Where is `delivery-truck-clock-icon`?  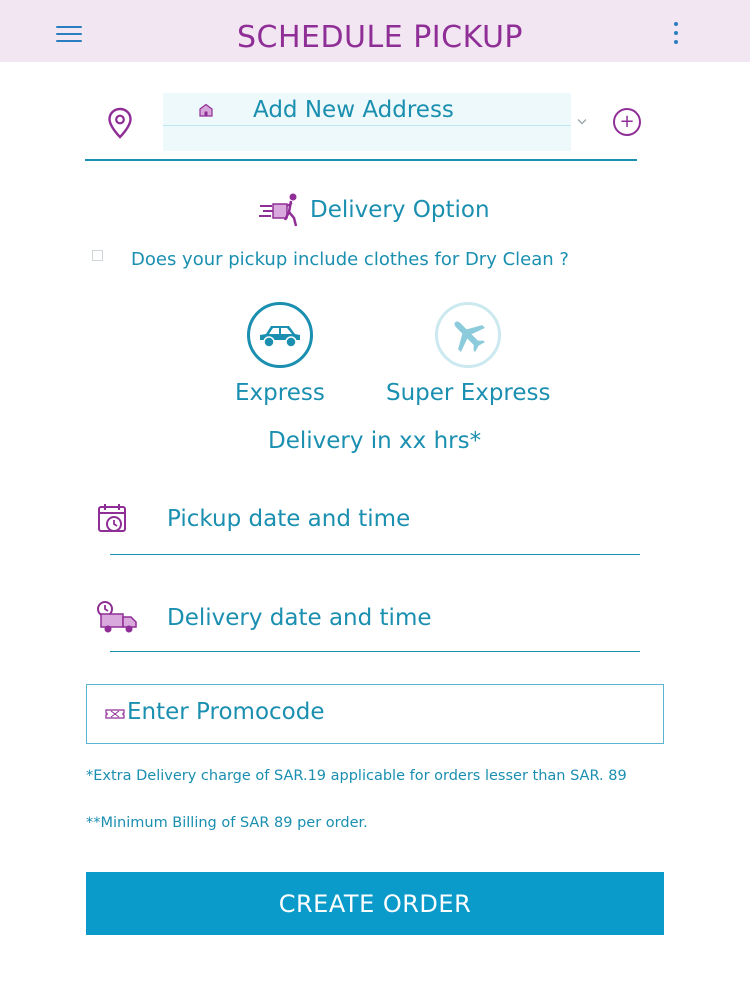
delivery-truck-clock-icon is located at coordinates (117, 617).